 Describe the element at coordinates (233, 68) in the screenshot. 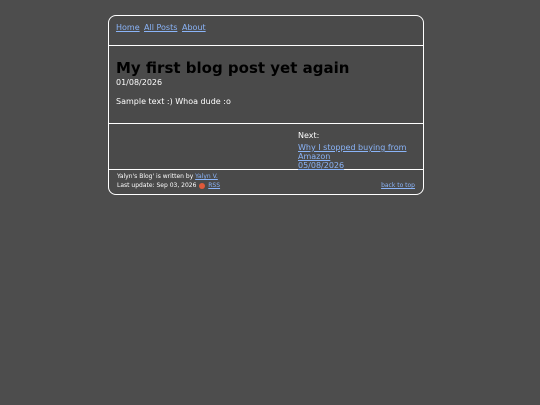

I see `post-title: My first blog post yet again` at that location.